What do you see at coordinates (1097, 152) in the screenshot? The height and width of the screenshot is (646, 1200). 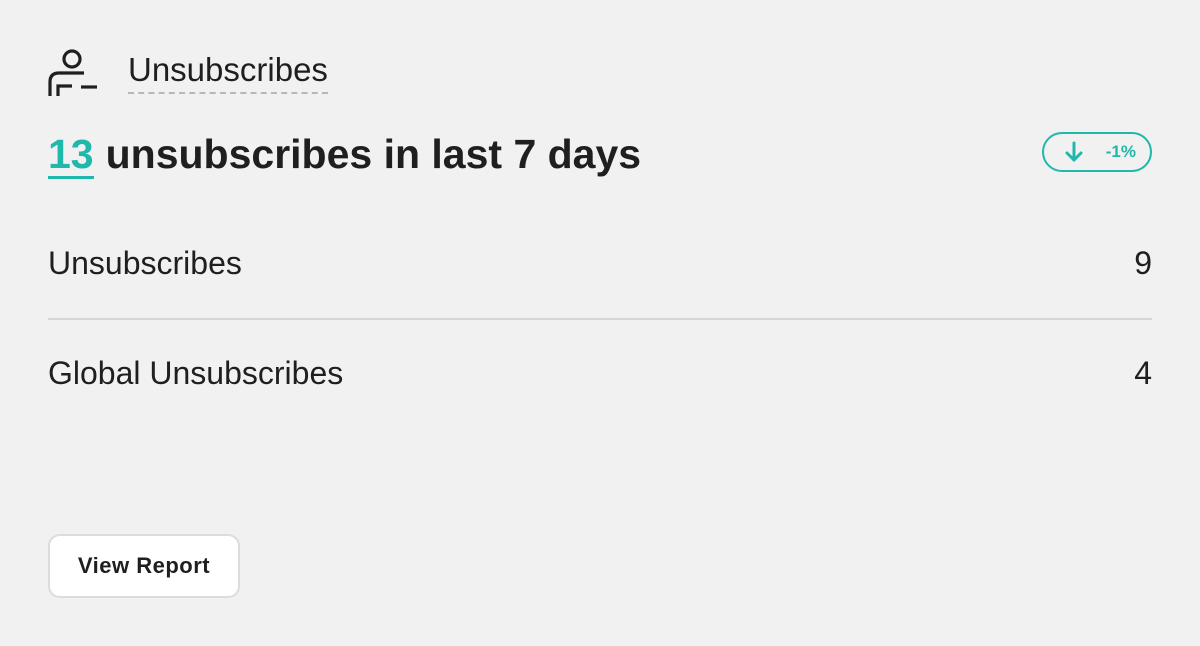 I see `trend-badge: -1%` at bounding box center [1097, 152].